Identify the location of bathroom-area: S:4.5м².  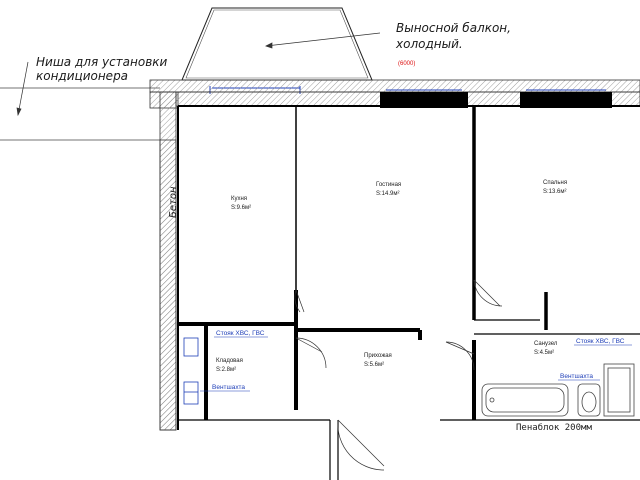
(544, 353).